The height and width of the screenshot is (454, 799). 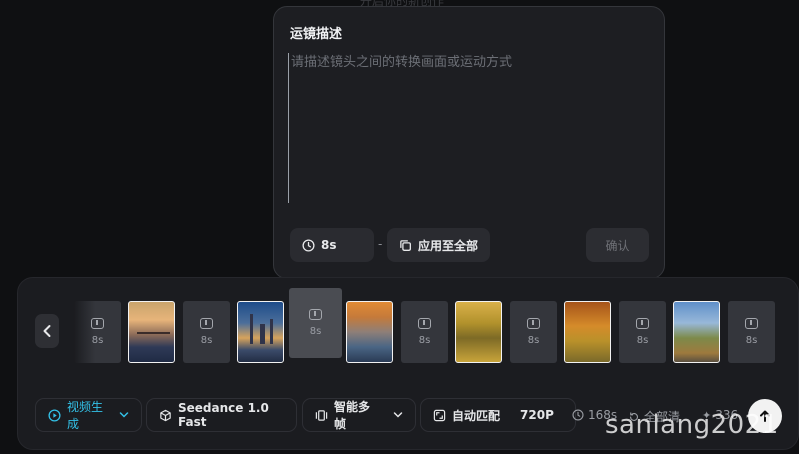 I want to click on multi-frame-dropdown: 智能多帧, so click(x=359, y=415).